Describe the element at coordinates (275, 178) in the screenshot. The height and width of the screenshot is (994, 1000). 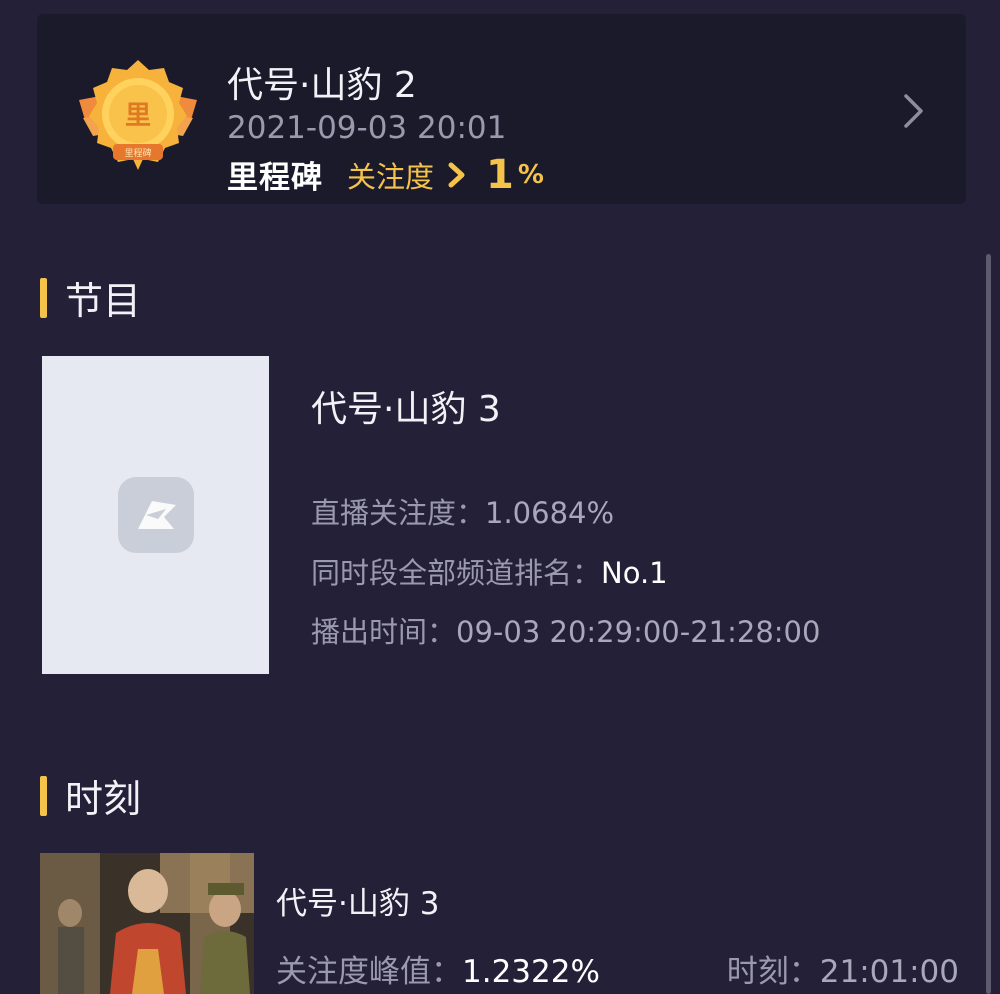
I see `milestone-badge-word: 里程碑` at that location.